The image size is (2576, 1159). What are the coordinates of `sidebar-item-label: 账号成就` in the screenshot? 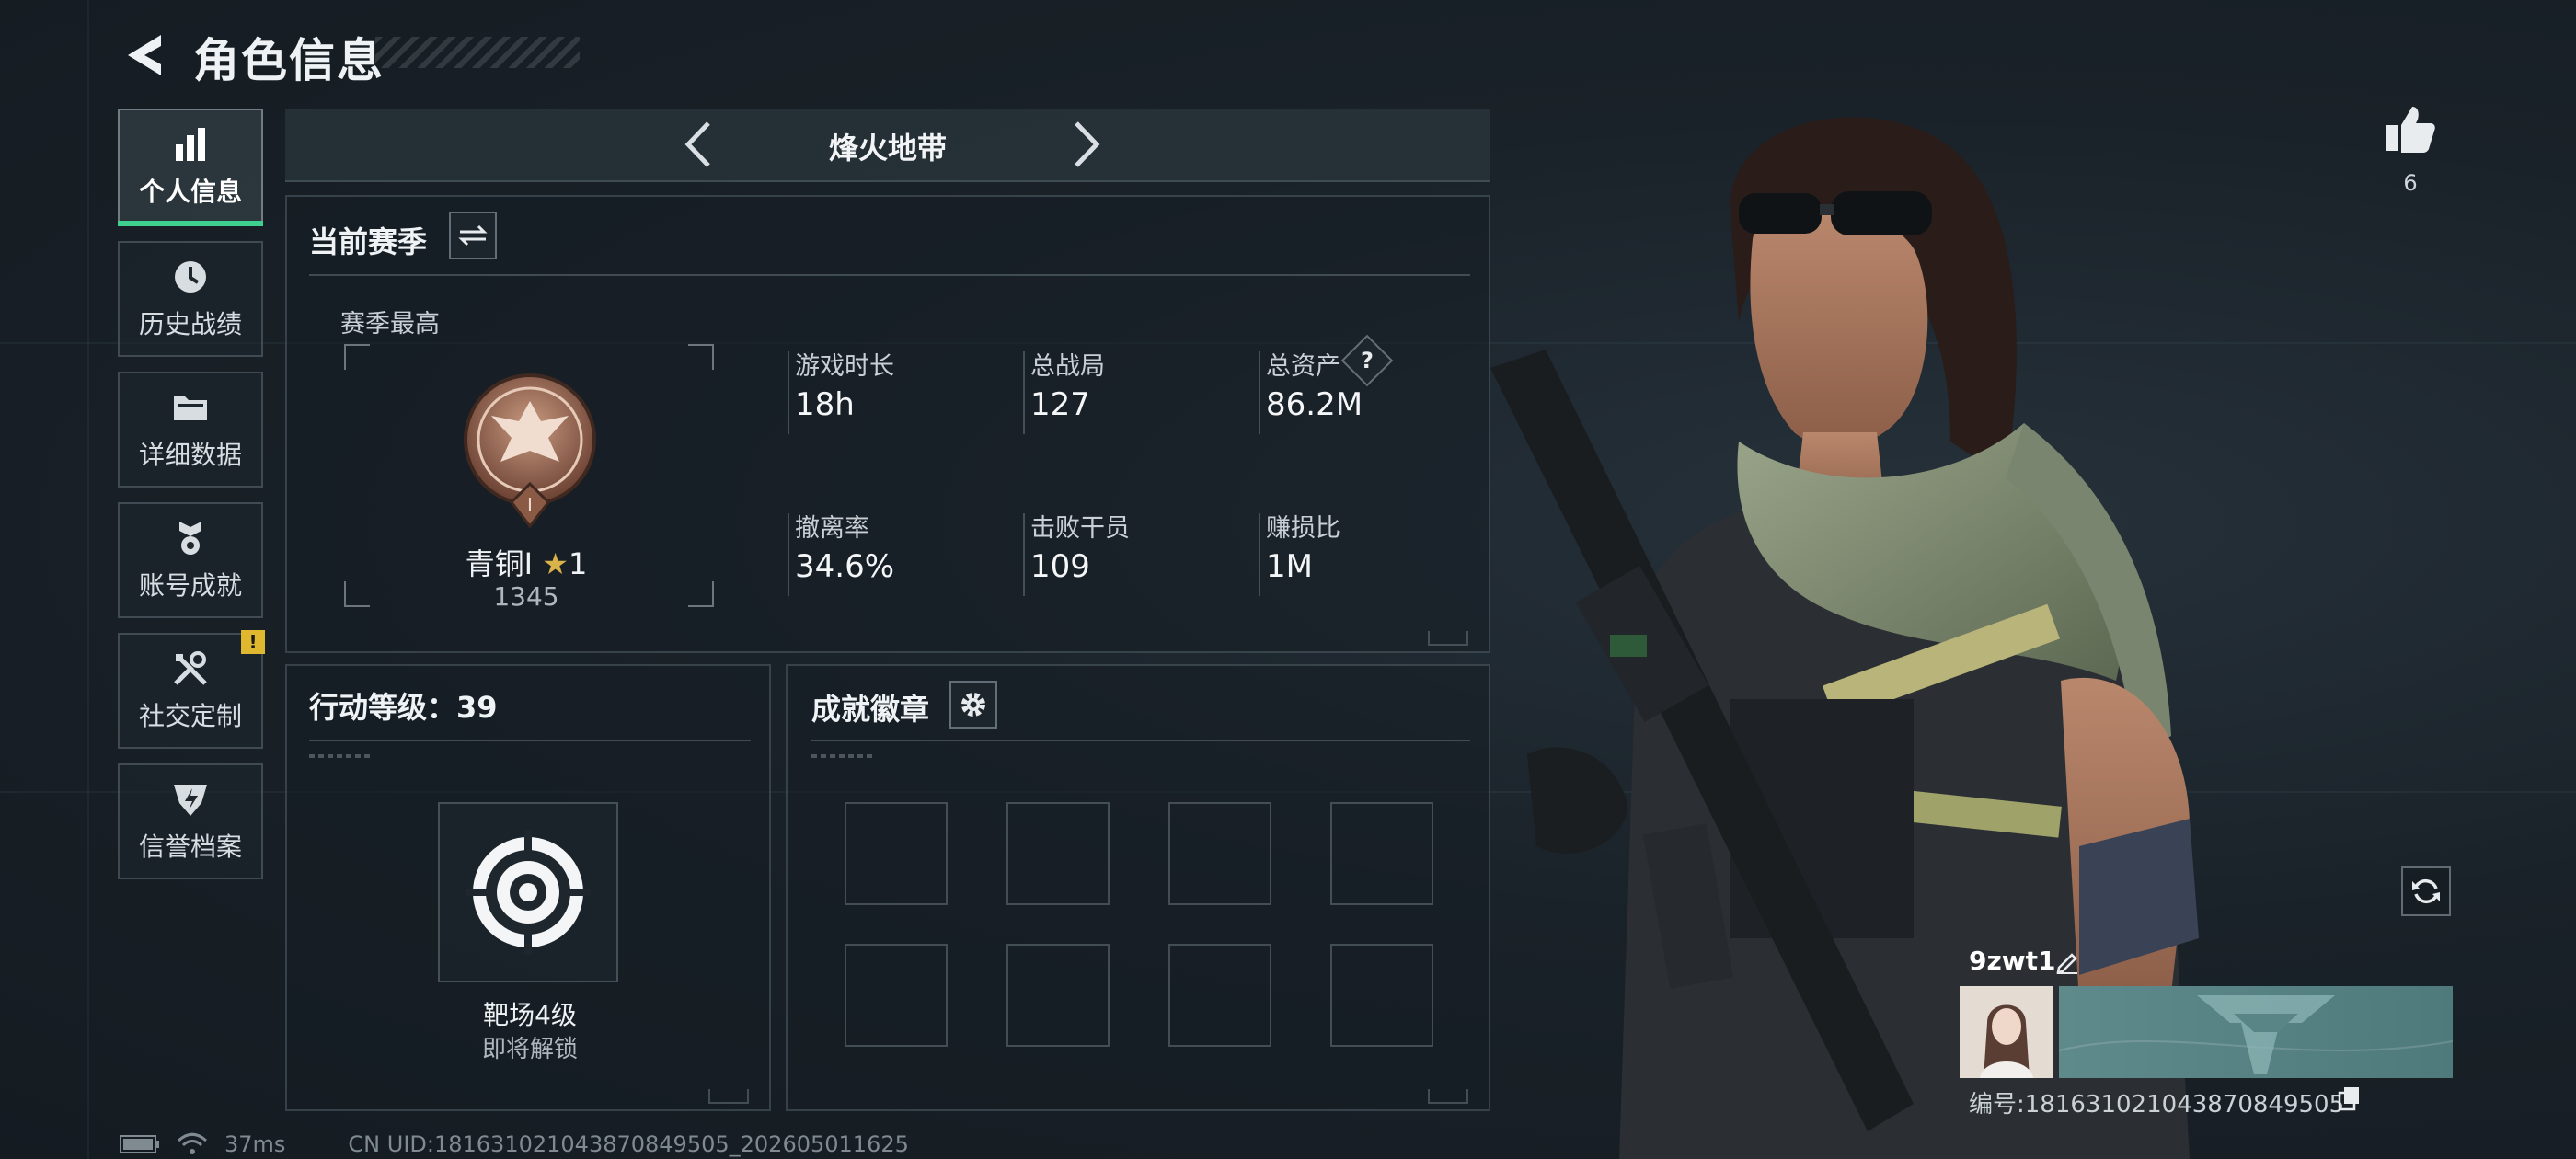 It's located at (190, 585).